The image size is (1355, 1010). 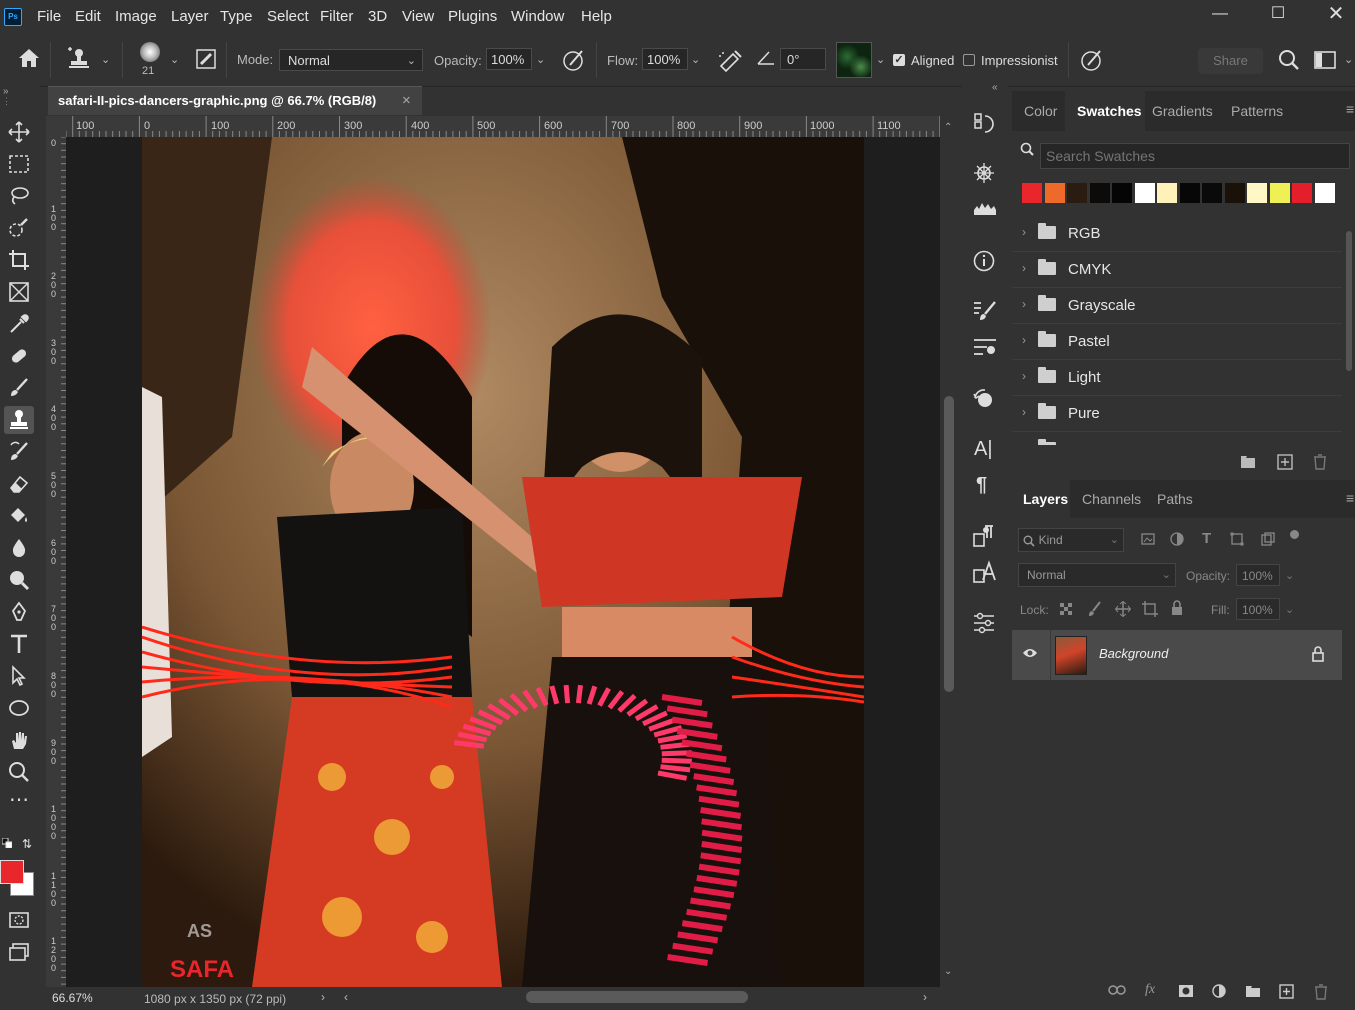 What do you see at coordinates (1325, 60) in the screenshot?
I see `workspace-icon` at bounding box center [1325, 60].